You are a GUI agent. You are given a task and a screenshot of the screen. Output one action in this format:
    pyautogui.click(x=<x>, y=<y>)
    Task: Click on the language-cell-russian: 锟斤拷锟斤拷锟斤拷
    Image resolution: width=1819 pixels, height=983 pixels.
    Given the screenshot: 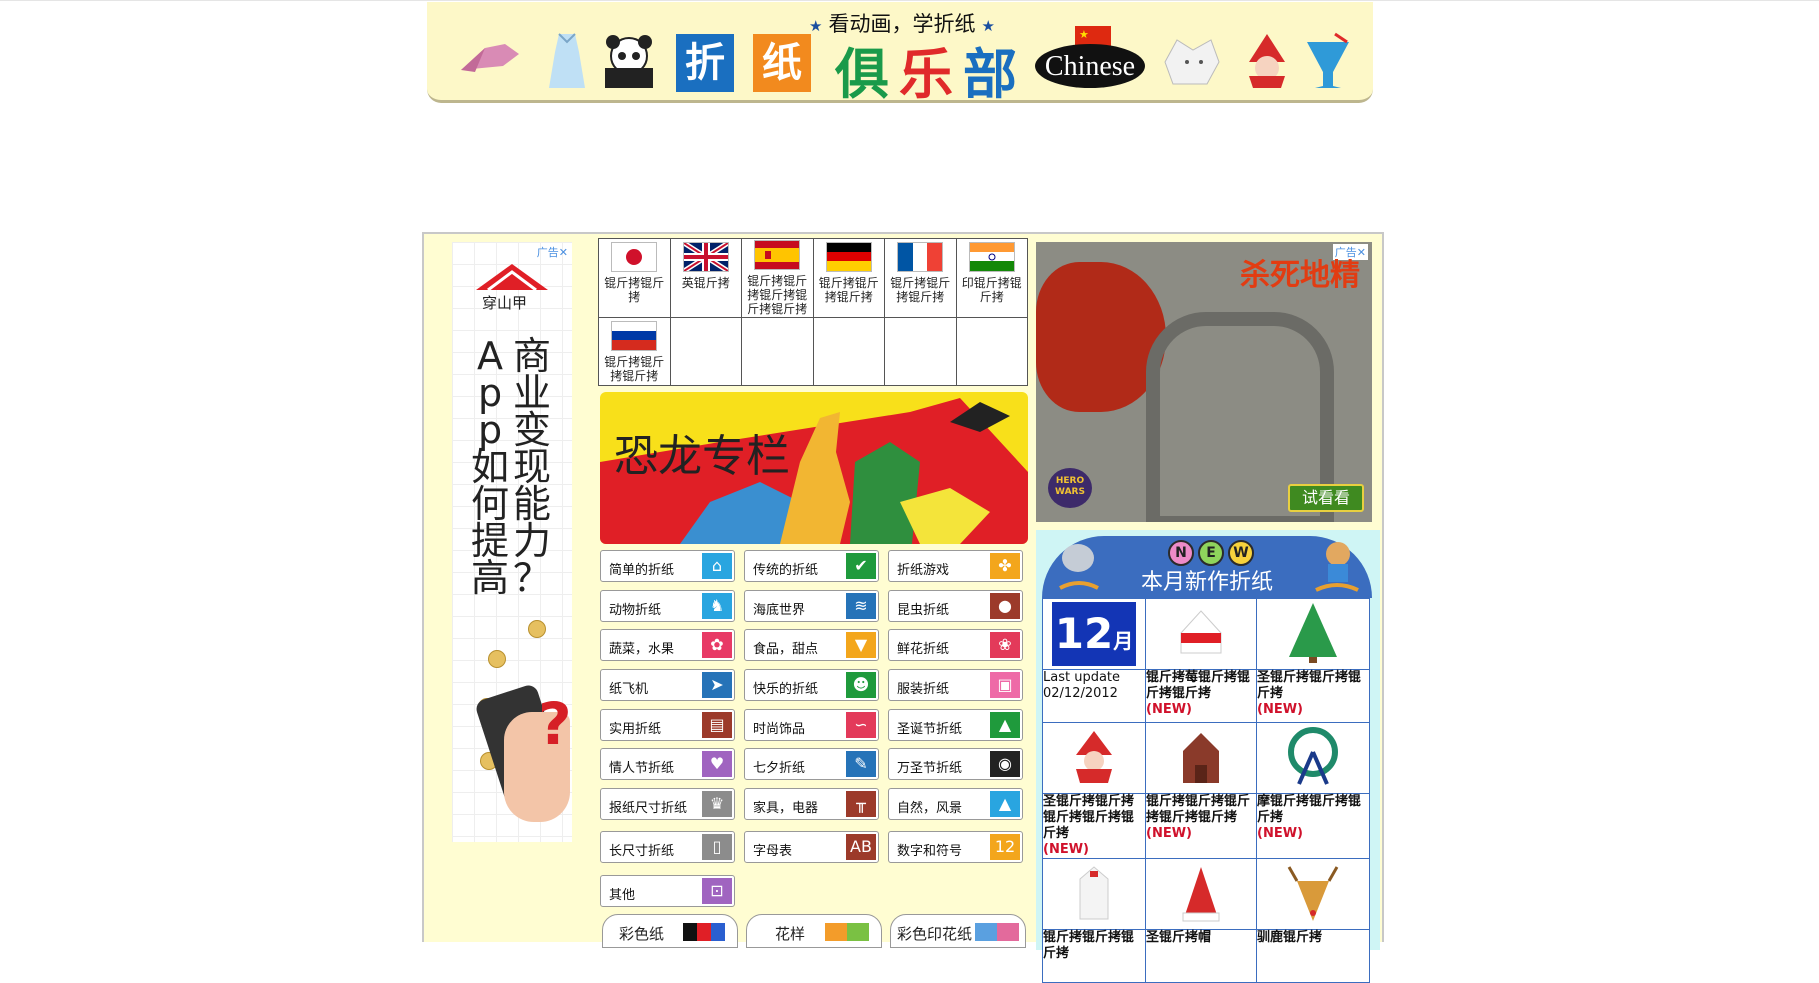 What is the action you would take?
    pyautogui.click(x=634, y=351)
    